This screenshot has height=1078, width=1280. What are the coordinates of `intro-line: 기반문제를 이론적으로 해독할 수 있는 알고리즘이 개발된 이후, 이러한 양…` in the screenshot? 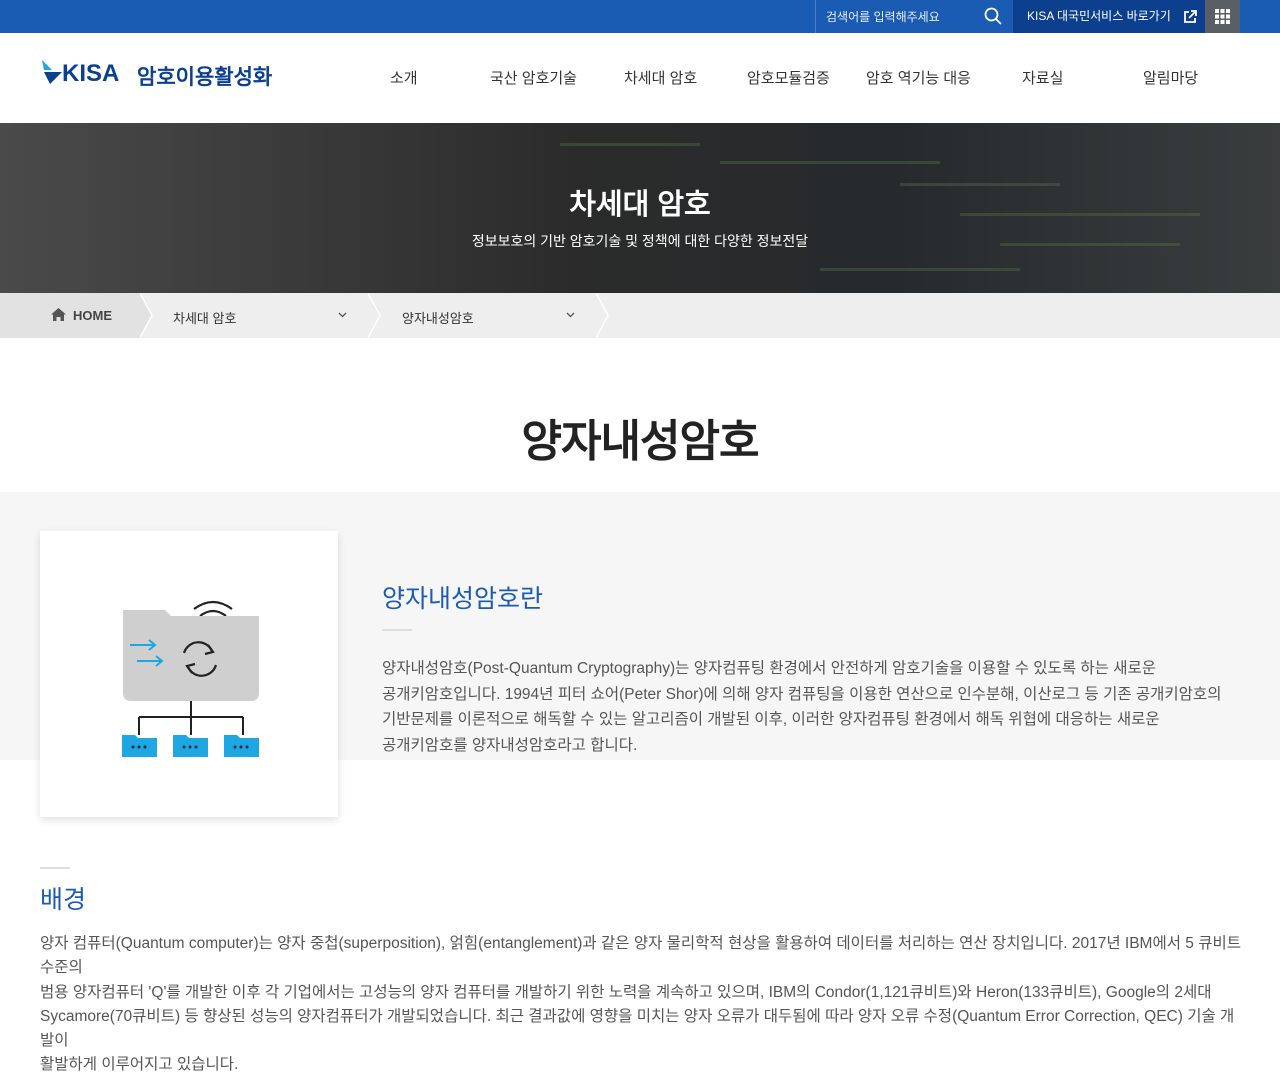 It's located at (771, 719).